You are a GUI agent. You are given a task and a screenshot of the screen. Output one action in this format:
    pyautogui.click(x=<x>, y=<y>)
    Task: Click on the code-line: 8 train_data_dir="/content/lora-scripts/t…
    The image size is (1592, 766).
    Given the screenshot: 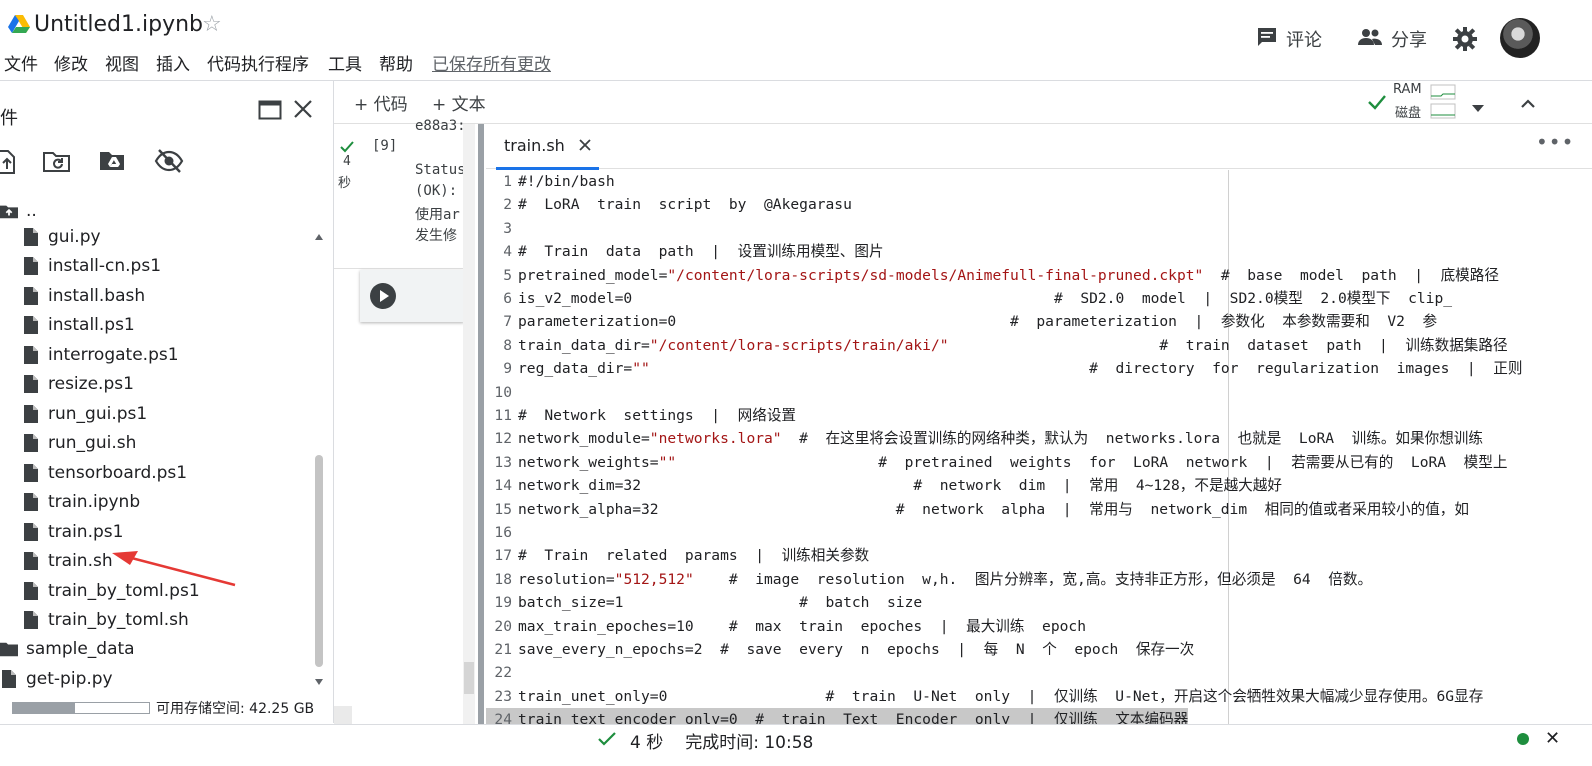 What is the action you would take?
    pyautogui.click(x=996, y=345)
    